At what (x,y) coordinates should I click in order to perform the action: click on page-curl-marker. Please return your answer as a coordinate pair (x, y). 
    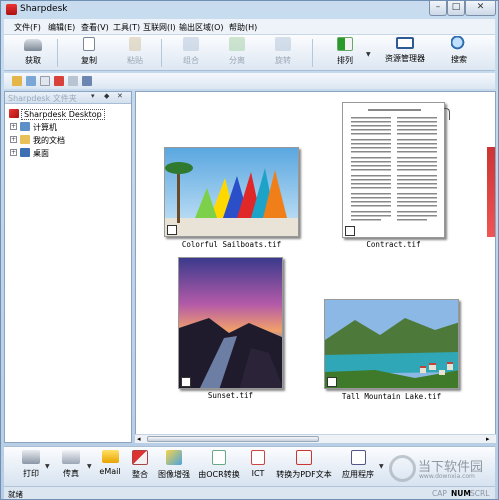
    Looking at the image, I should click on (447, 114).